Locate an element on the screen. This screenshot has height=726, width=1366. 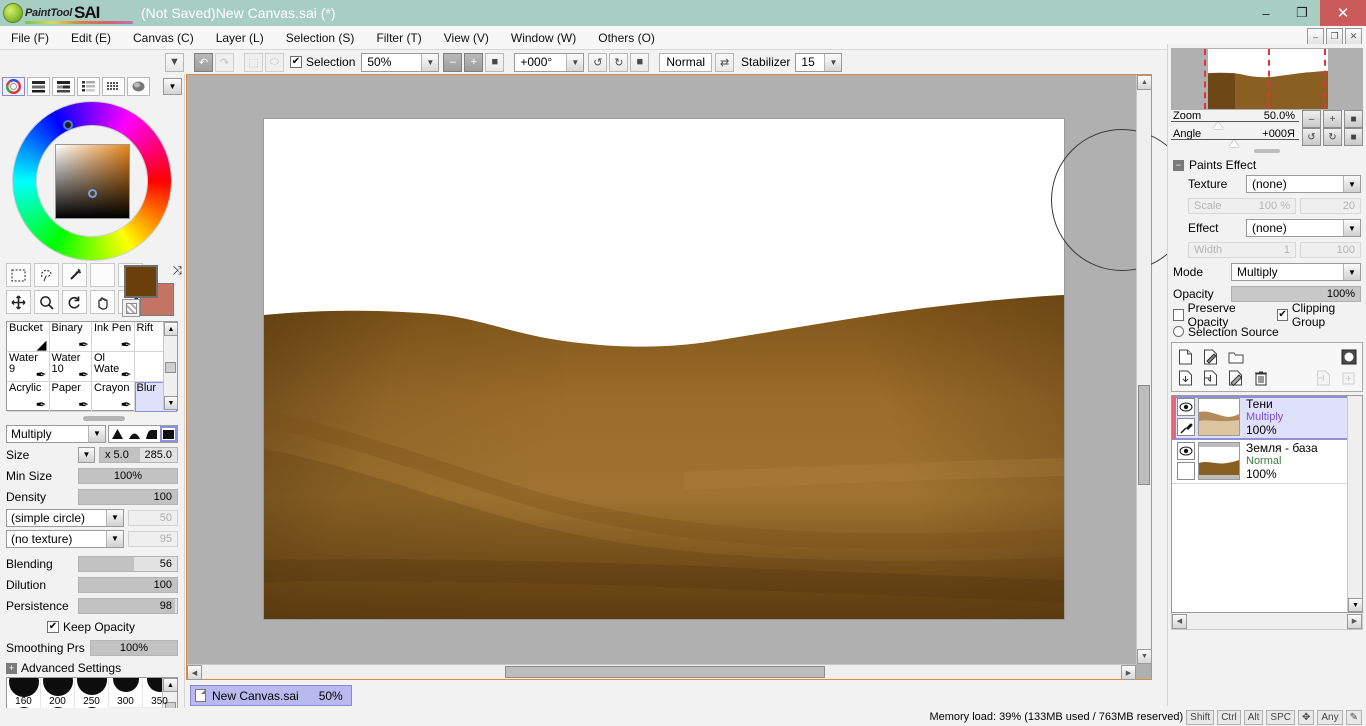
width-slider: Width 1 is located at coordinates (1242, 250).